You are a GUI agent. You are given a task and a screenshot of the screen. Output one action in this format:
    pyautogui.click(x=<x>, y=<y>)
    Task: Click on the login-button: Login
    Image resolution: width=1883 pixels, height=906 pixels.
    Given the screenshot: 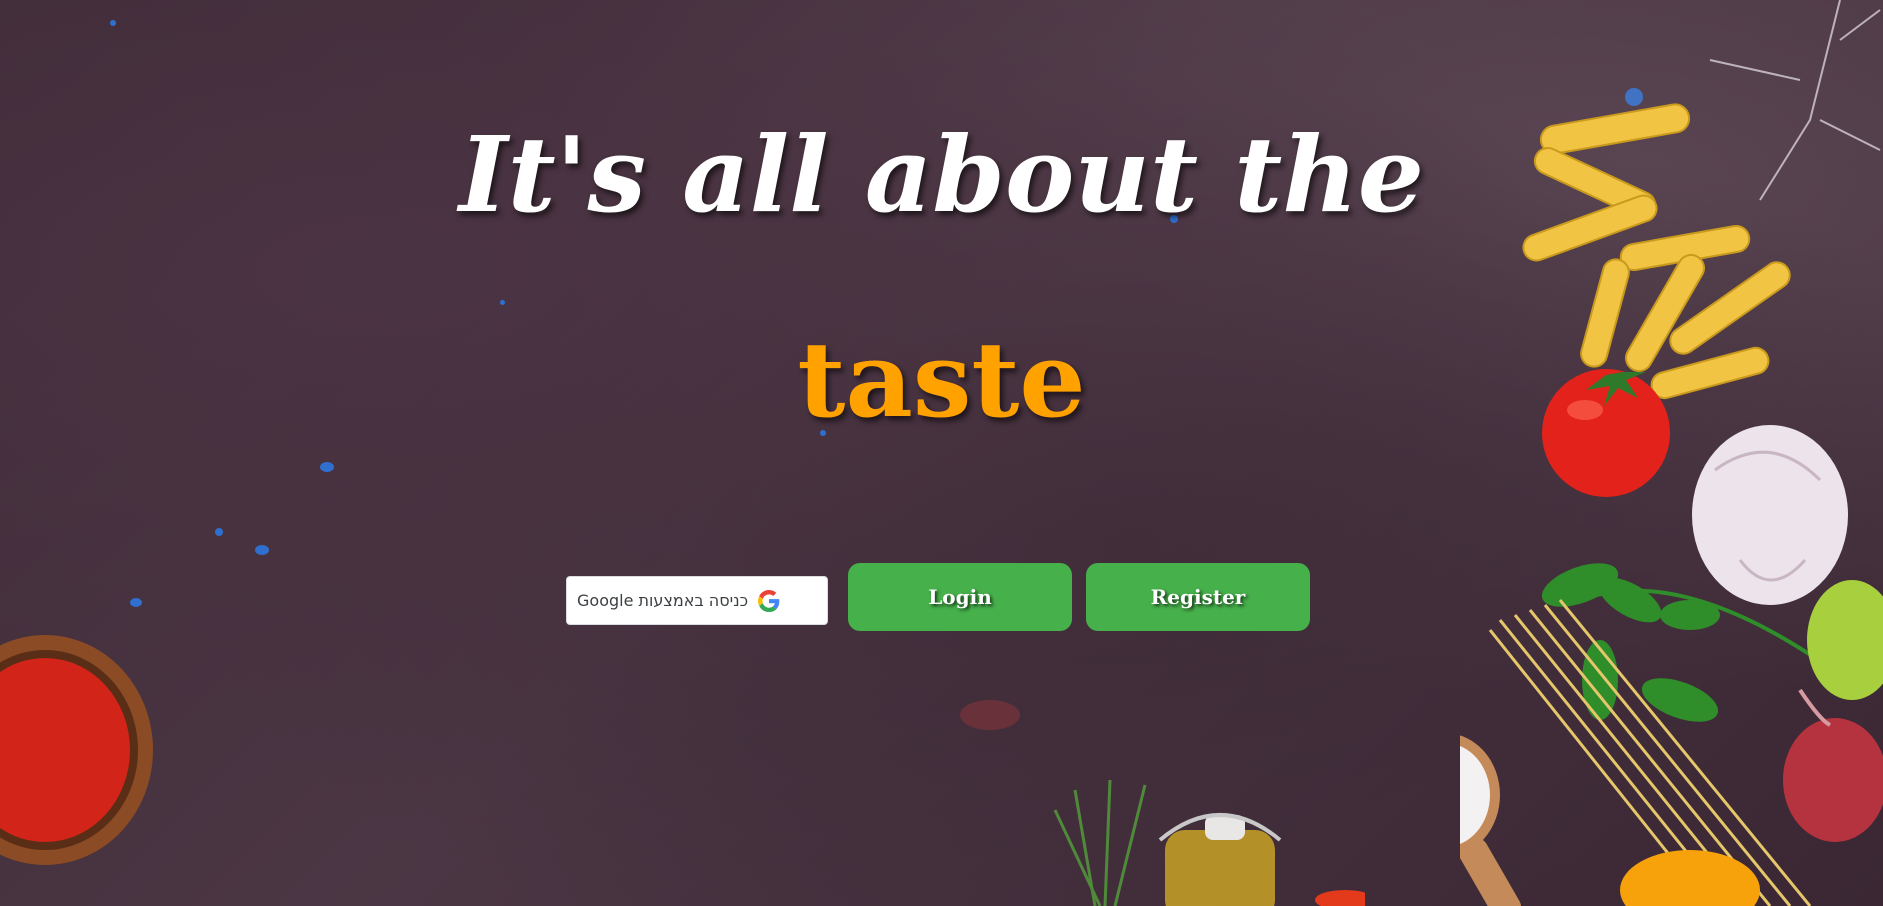 What is the action you would take?
    pyautogui.click(x=960, y=597)
    